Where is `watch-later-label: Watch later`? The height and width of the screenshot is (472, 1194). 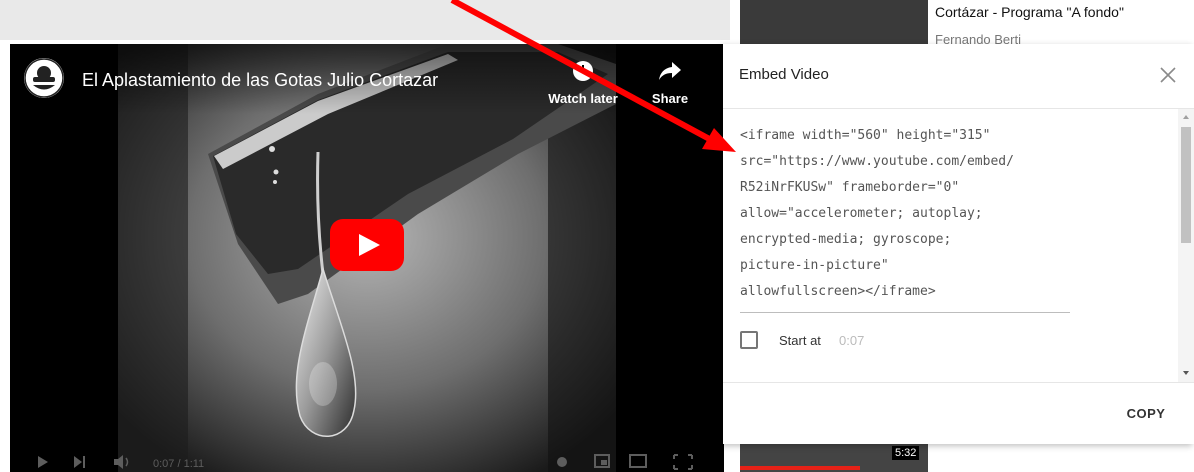 watch-later-label: Watch later is located at coordinates (583, 98).